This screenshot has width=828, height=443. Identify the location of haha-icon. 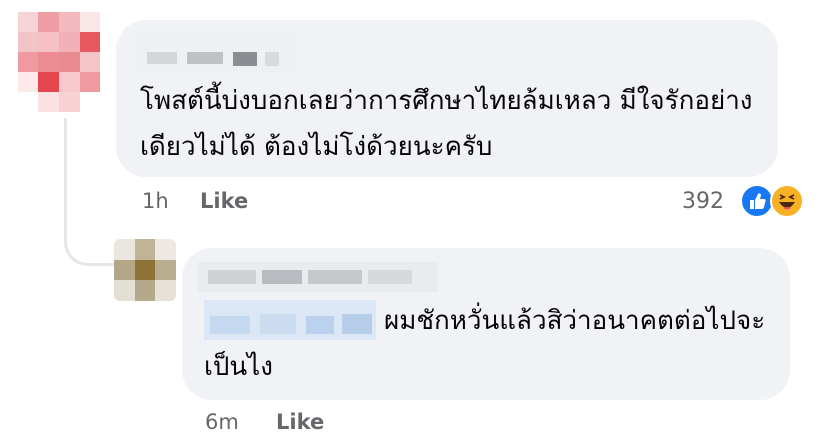
(787, 201).